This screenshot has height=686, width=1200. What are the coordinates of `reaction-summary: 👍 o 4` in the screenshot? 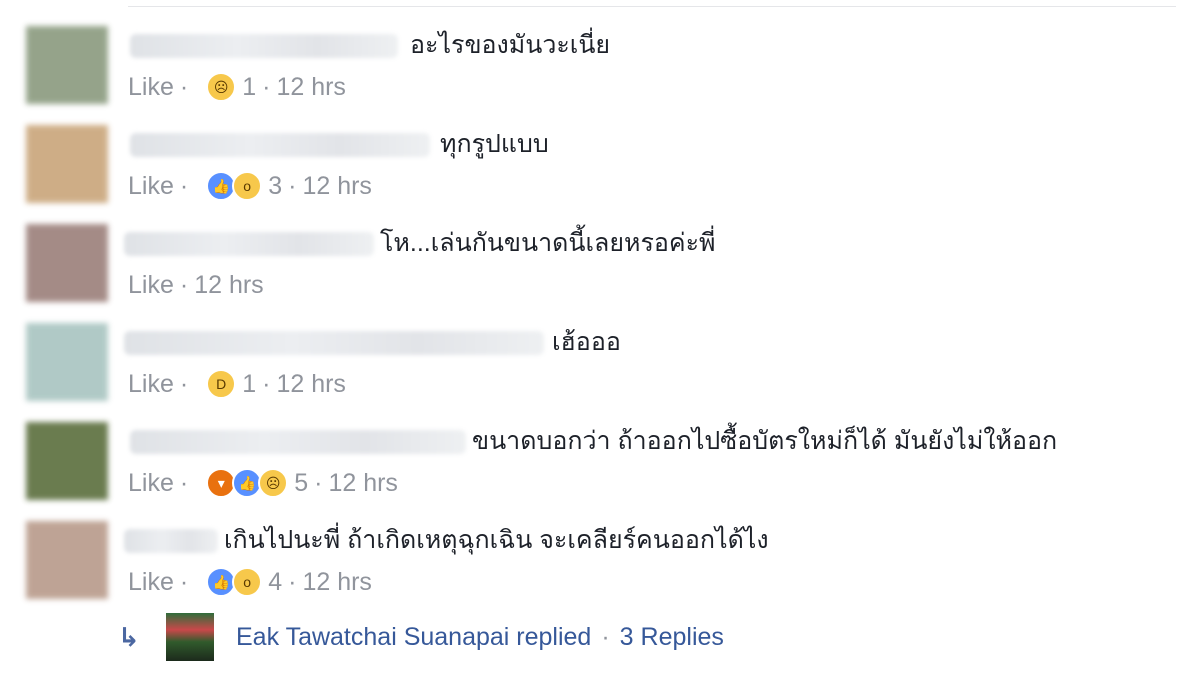 It's located at (244, 582).